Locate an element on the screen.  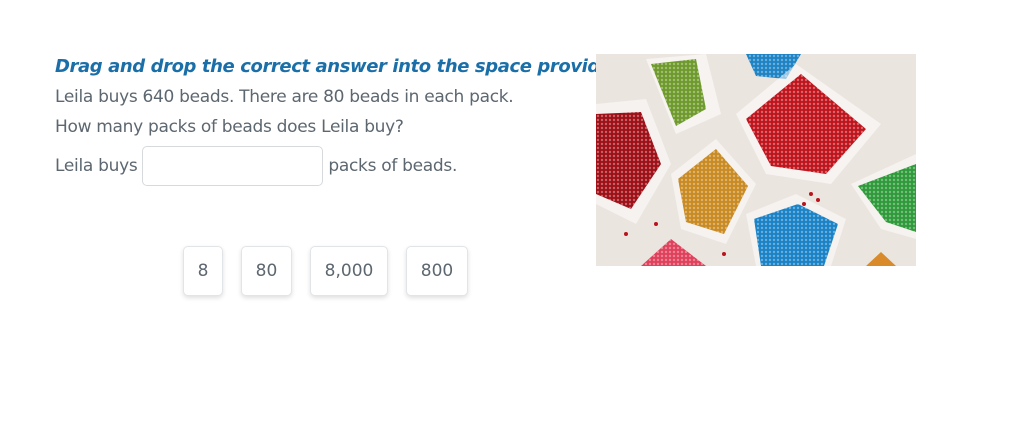
question-line-2: How many packs of beads does Leila buy? is located at coordinates (229, 127).